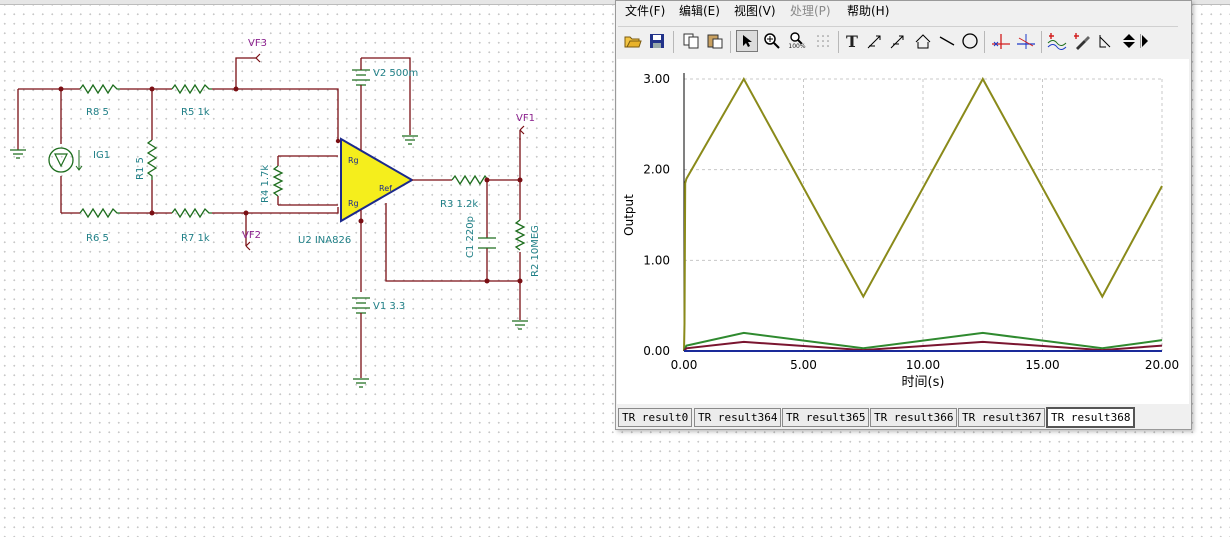 The height and width of the screenshot is (537, 1230). I want to click on r5-label: R5 1k, so click(195, 112).